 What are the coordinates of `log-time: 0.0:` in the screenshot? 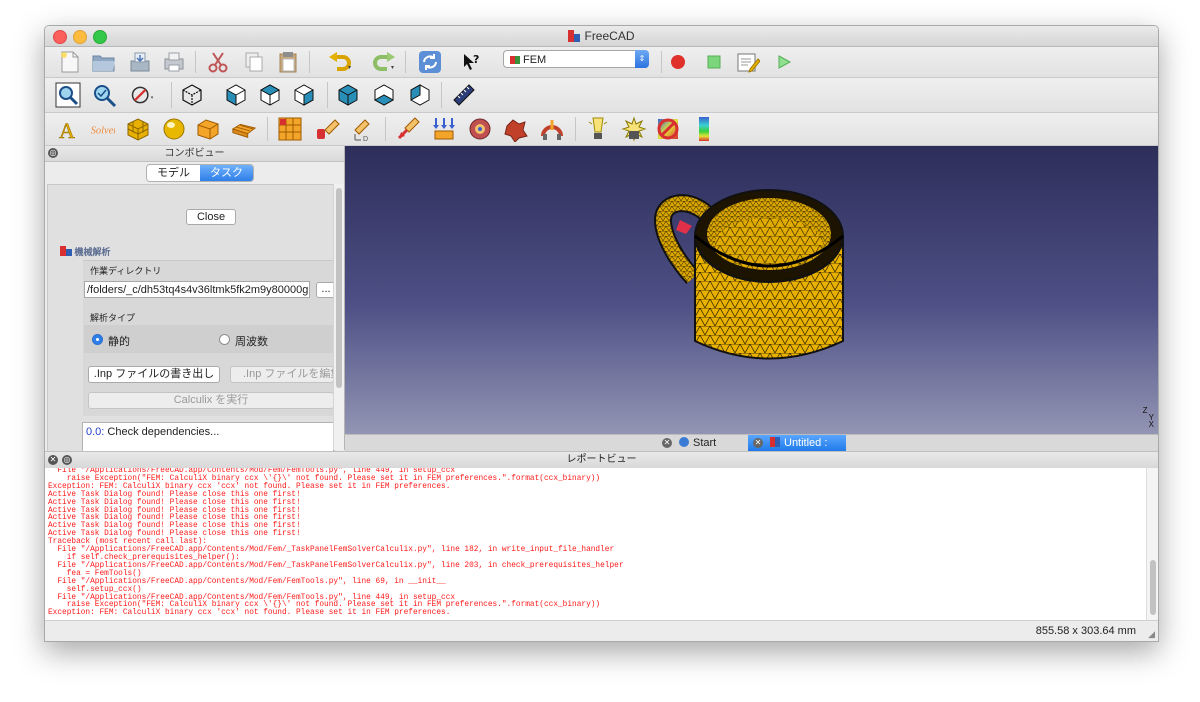 It's located at (95, 432).